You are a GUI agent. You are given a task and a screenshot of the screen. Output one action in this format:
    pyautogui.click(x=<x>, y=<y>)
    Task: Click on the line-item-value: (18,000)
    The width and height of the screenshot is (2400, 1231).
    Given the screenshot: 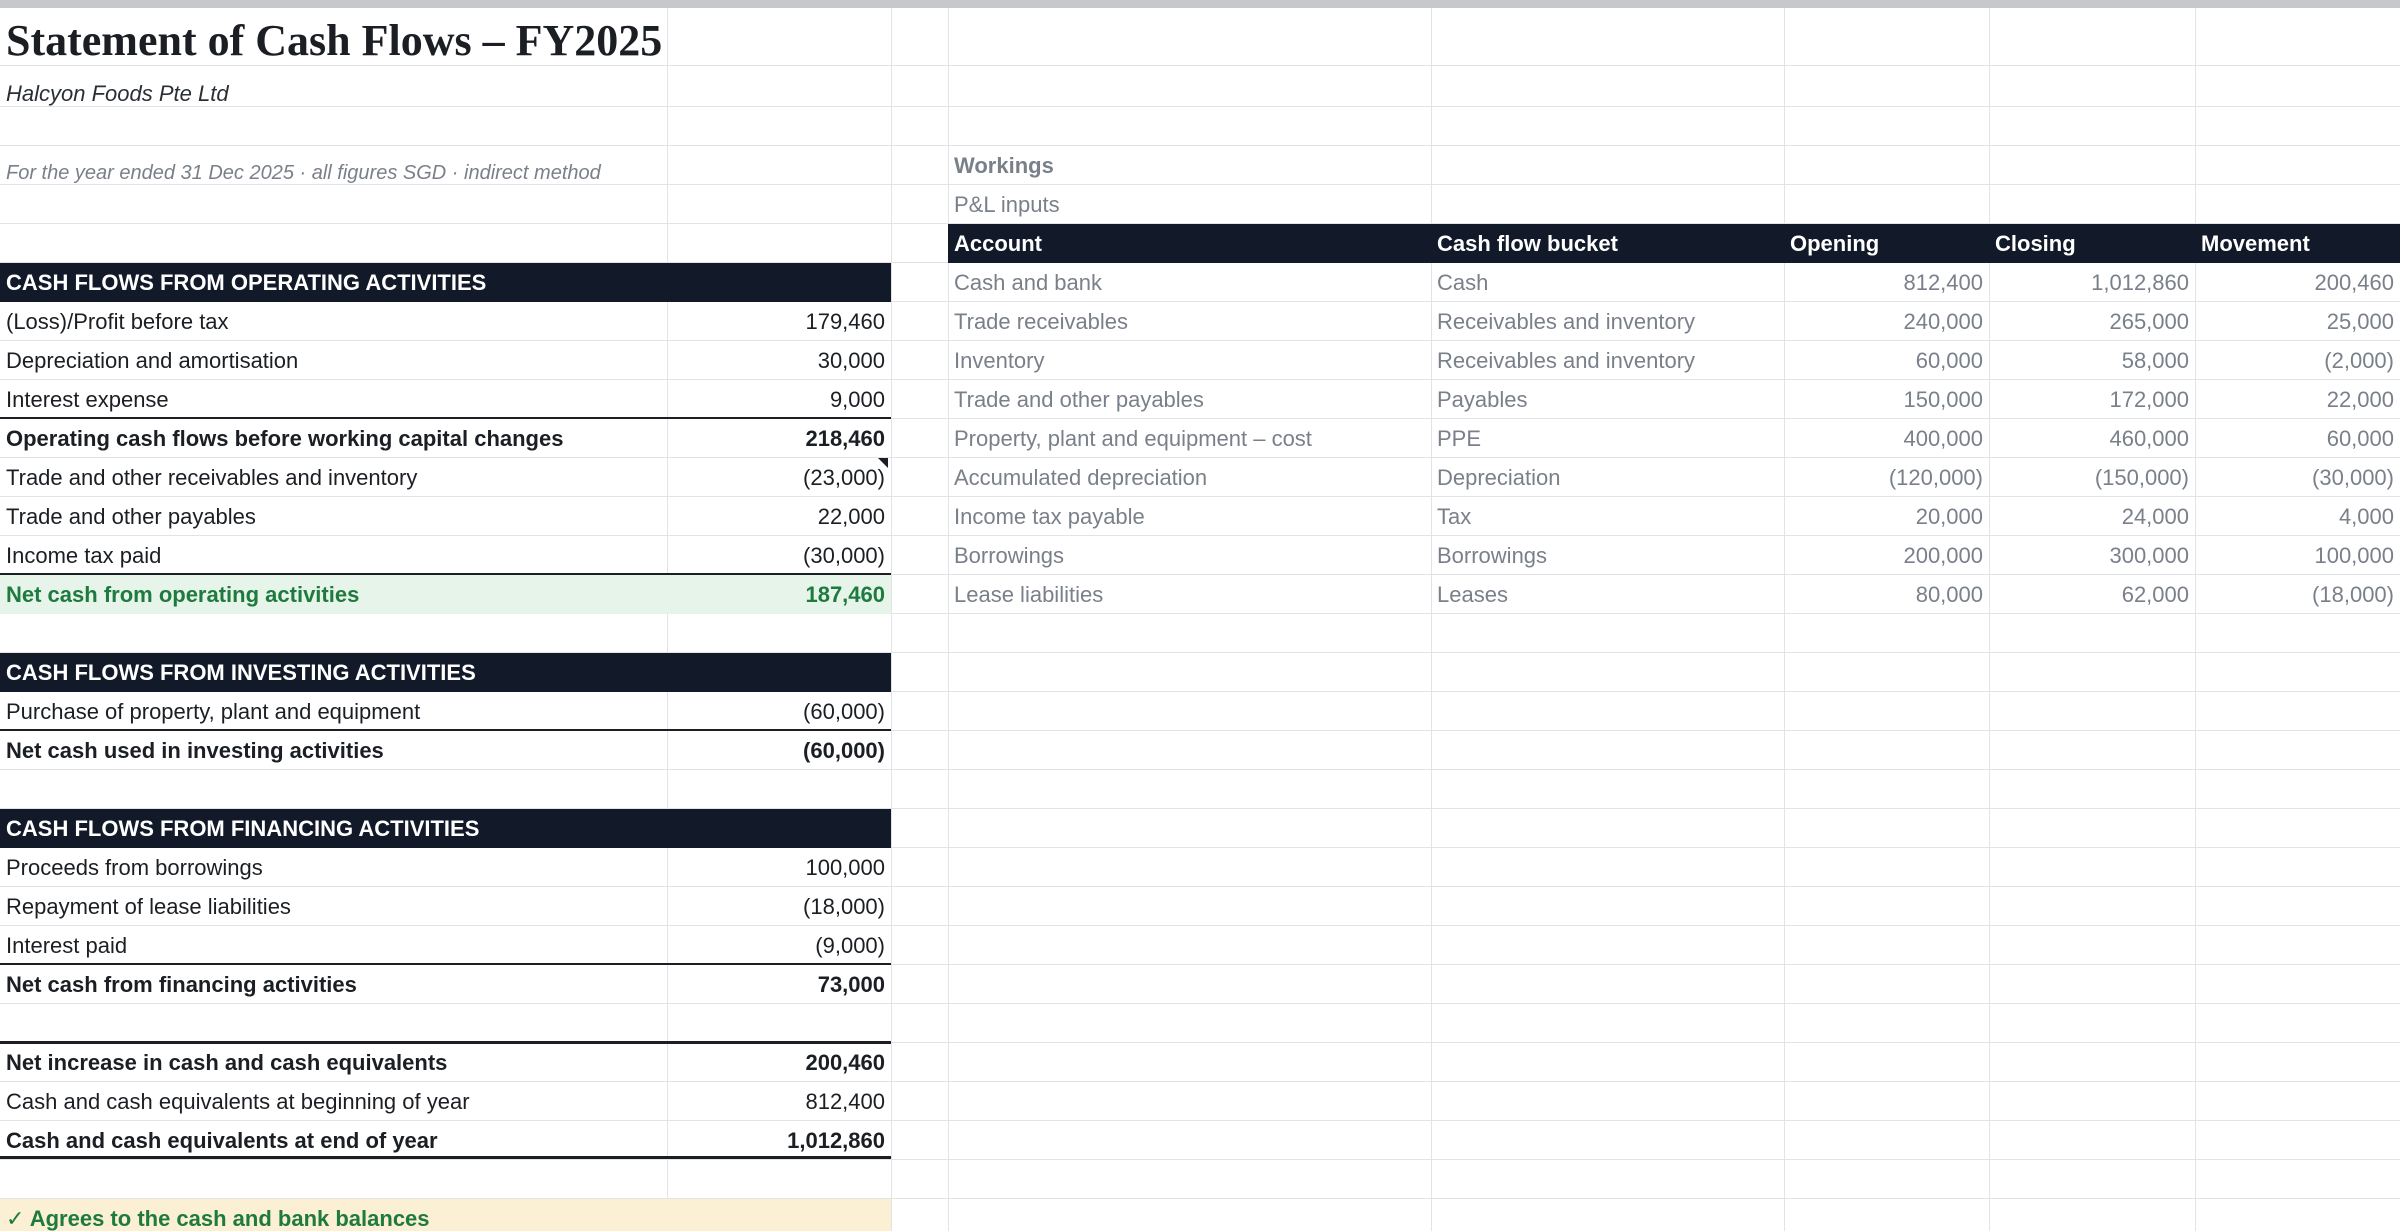 What is the action you would take?
    pyautogui.click(x=779, y=906)
    